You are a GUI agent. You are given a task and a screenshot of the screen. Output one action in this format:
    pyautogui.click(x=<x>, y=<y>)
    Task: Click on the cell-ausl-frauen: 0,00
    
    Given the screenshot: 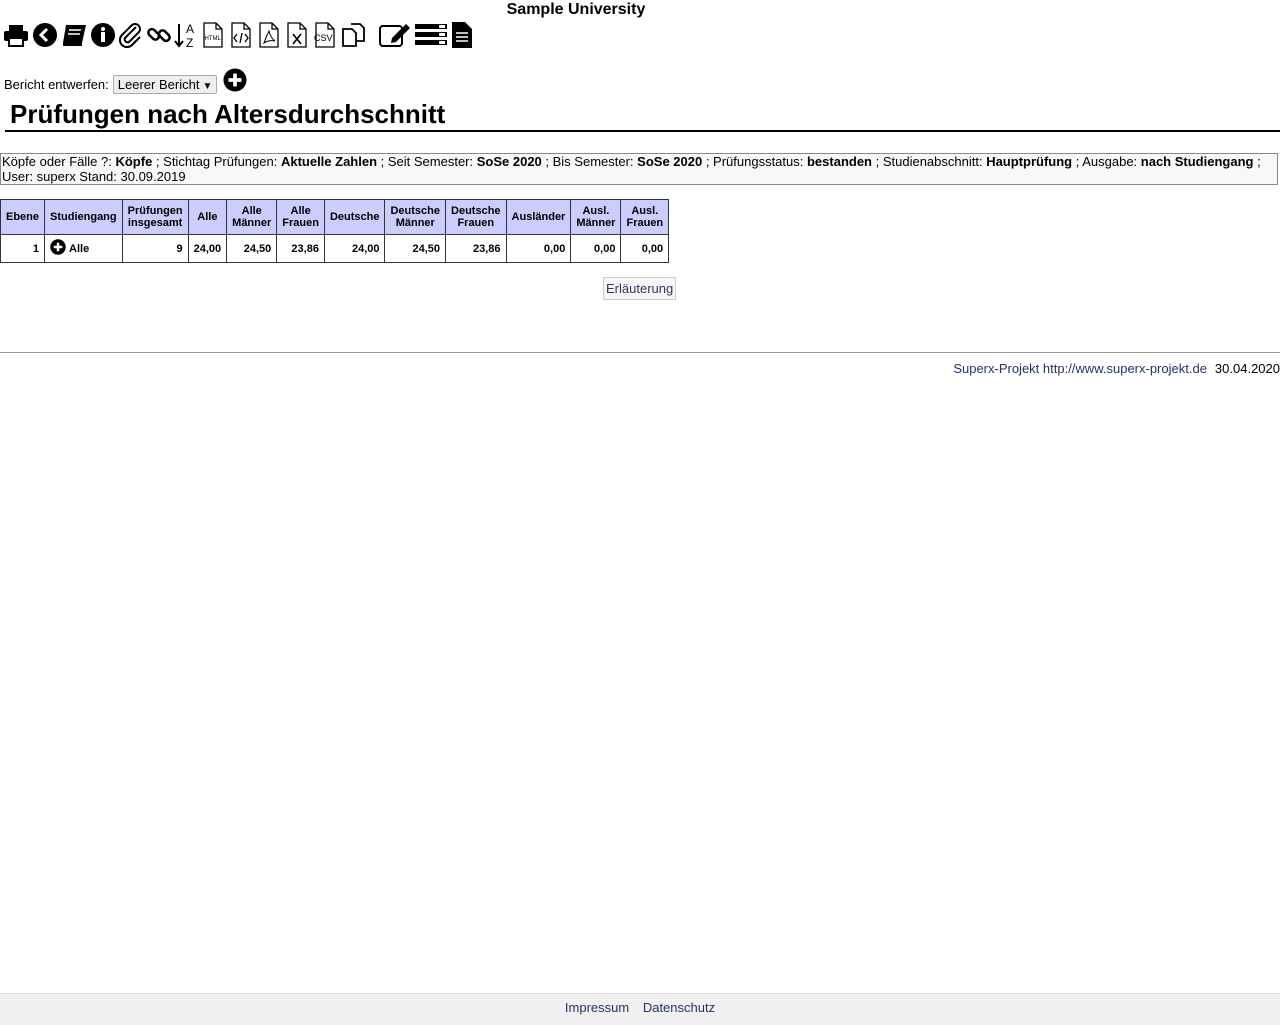 What is the action you would take?
    pyautogui.click(x=645, y=248)
    